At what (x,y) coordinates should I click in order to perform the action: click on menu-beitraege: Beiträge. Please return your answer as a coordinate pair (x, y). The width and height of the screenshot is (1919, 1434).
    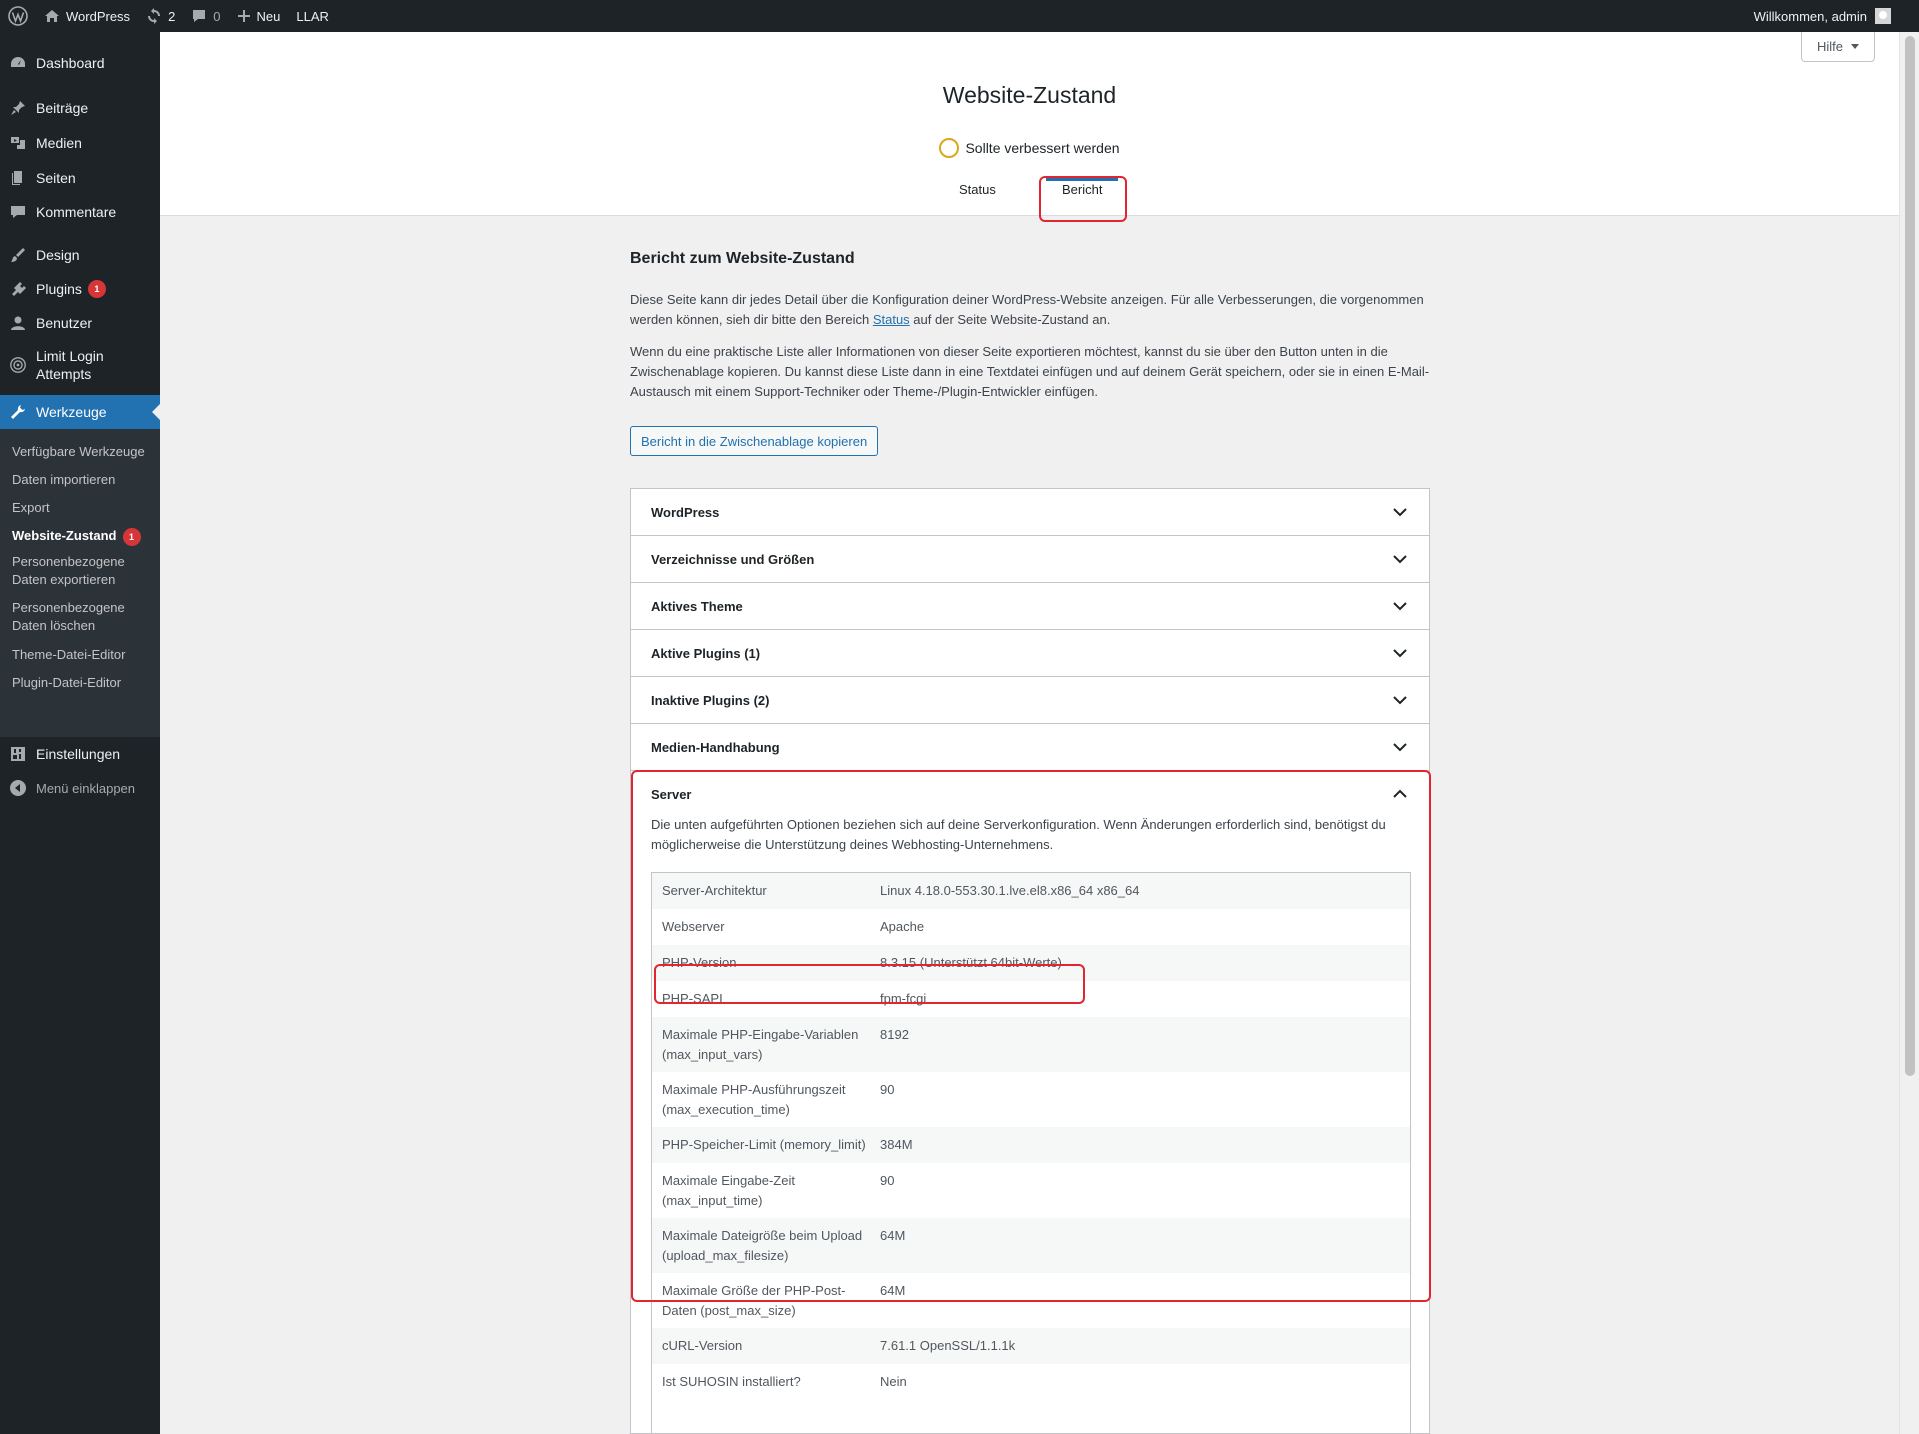
    Looking at the image, I should click on (80, 108).